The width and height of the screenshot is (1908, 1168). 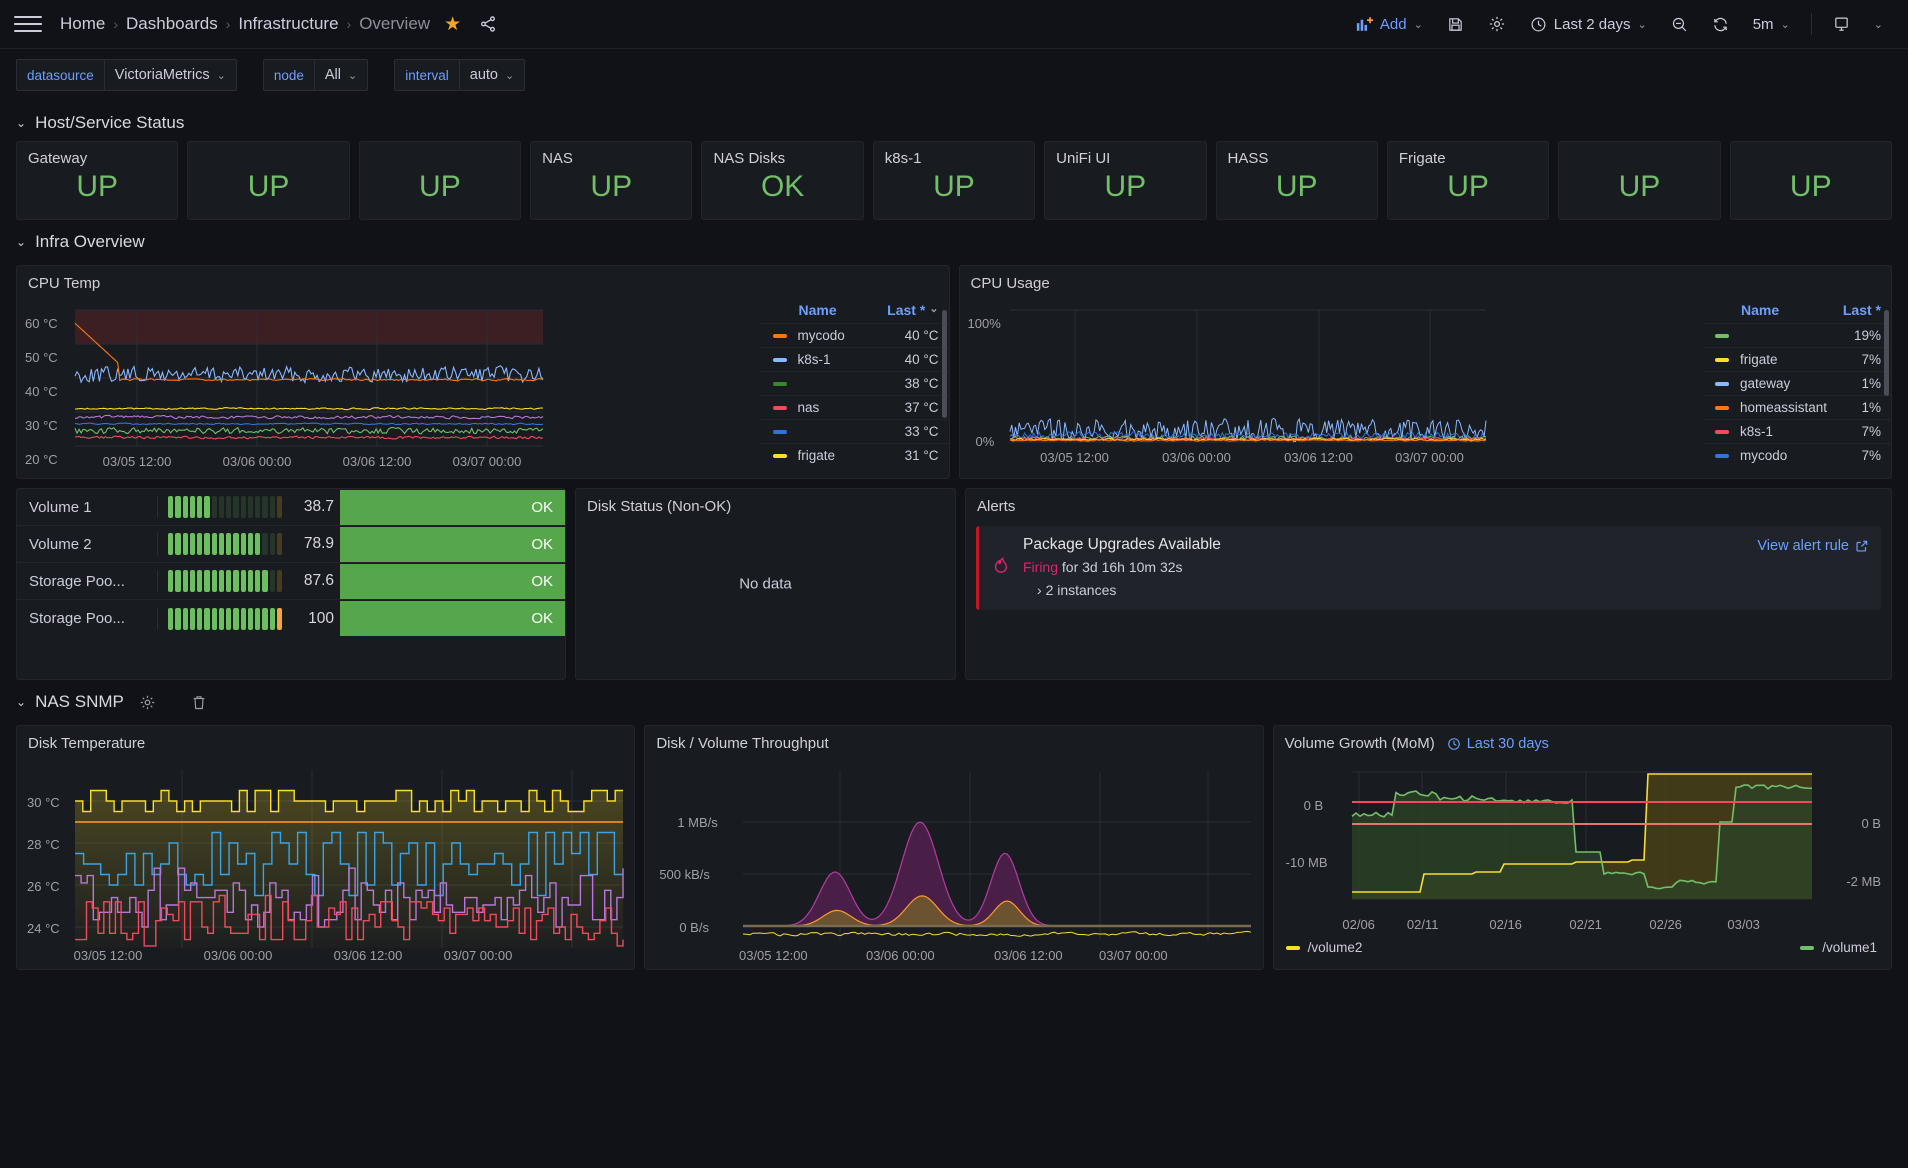 What do you see at coordinates (1384, 590) in the screenshot?
I see `alert-instances-toggle: › 2 instances` at bounding box center [1384, 590].